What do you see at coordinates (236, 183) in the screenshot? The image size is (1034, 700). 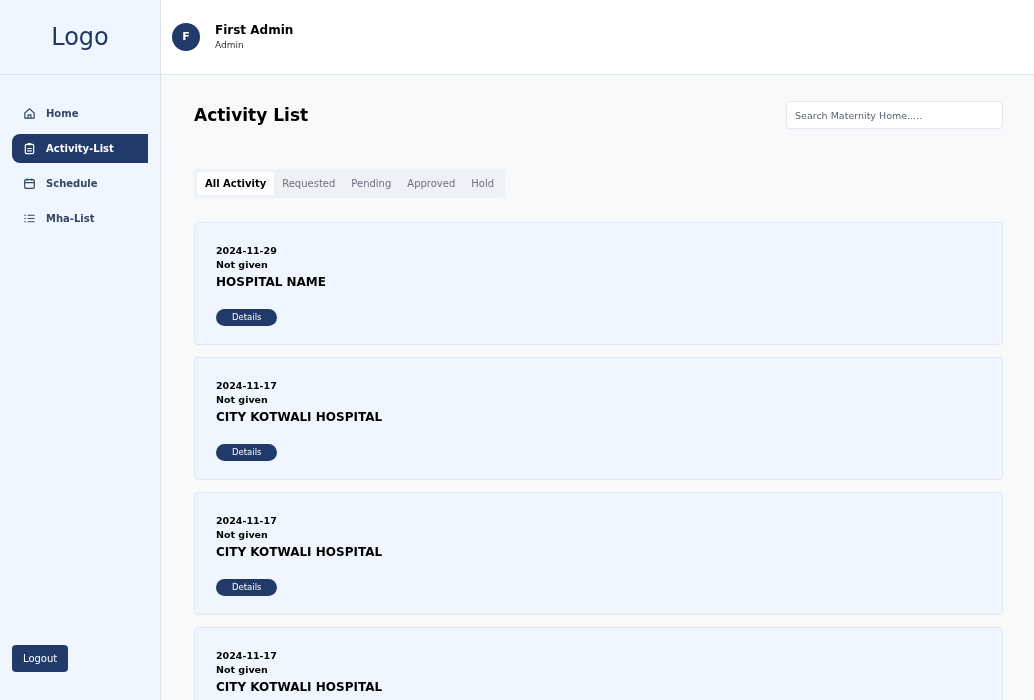 I see `filter-tab: All Activity` at bounding box center [236, 183].